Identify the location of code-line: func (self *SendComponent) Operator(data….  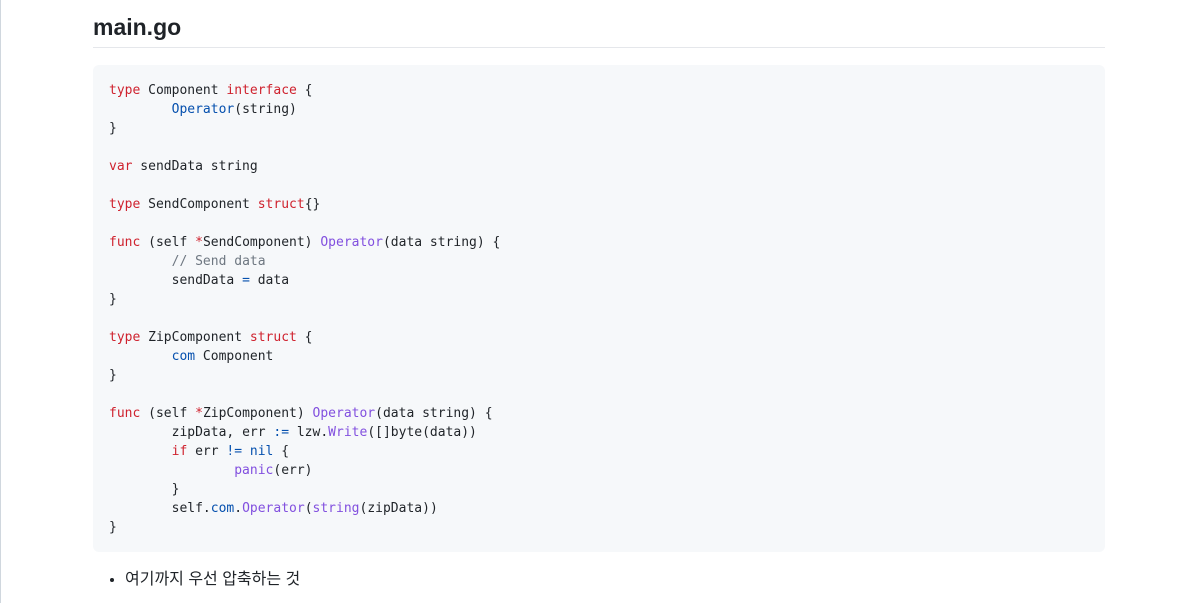
(599, 242).